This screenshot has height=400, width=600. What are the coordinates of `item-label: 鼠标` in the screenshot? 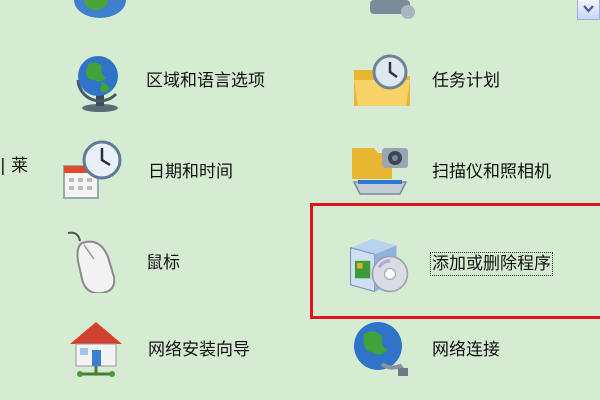 It's located at (163, 263).